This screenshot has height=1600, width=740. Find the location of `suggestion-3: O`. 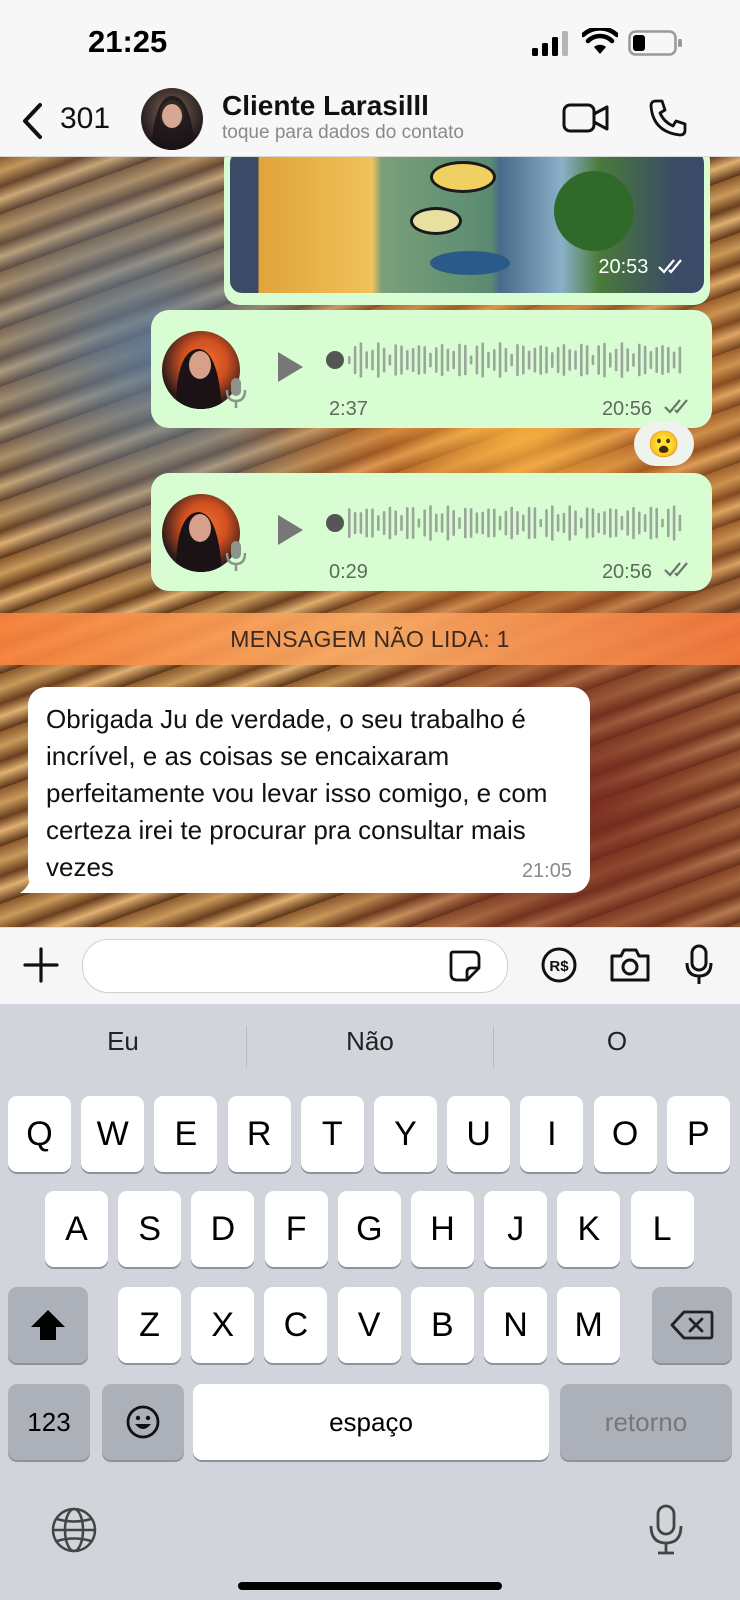

suggestion-3: O is located at coordinates (617, 1041).